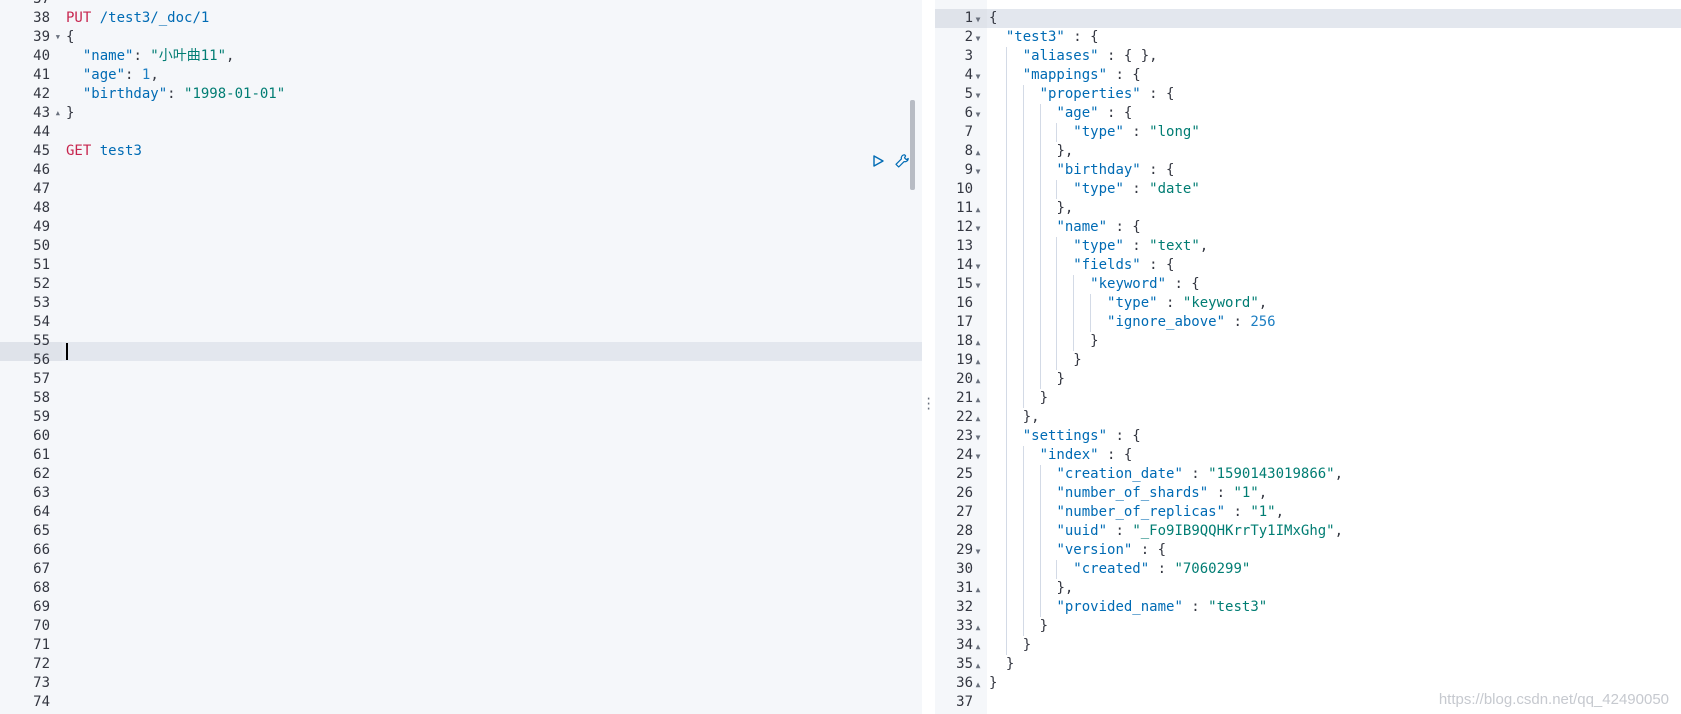  What do you see at coordinates (1118, 569) in the screenshot?
I see `code-line: "created" : "7060299"` at bounding box center [1118, 569].